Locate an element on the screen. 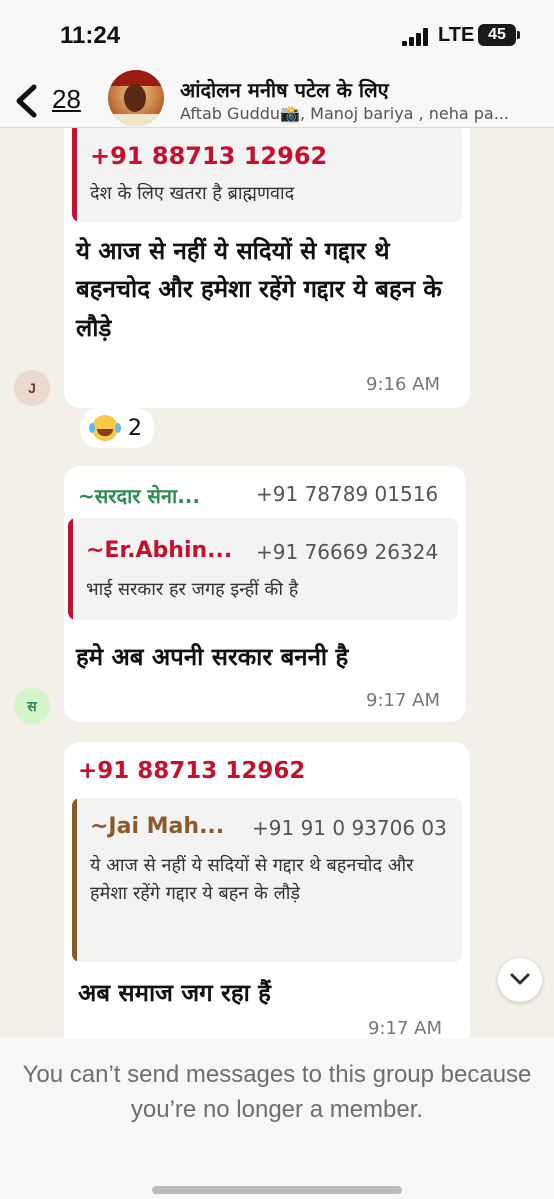 This screenshot has height=1199, width=554. quoted-phone: +91 91 0 93706 03 is located at coordinates (349, 828).